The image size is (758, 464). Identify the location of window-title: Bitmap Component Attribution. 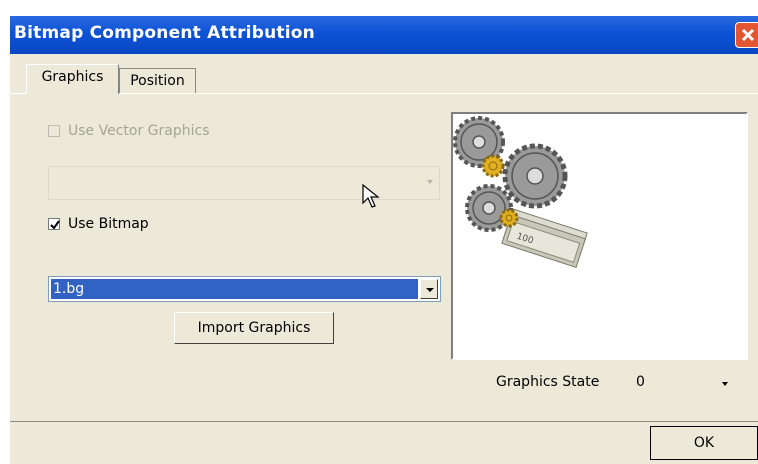
(164, 33).